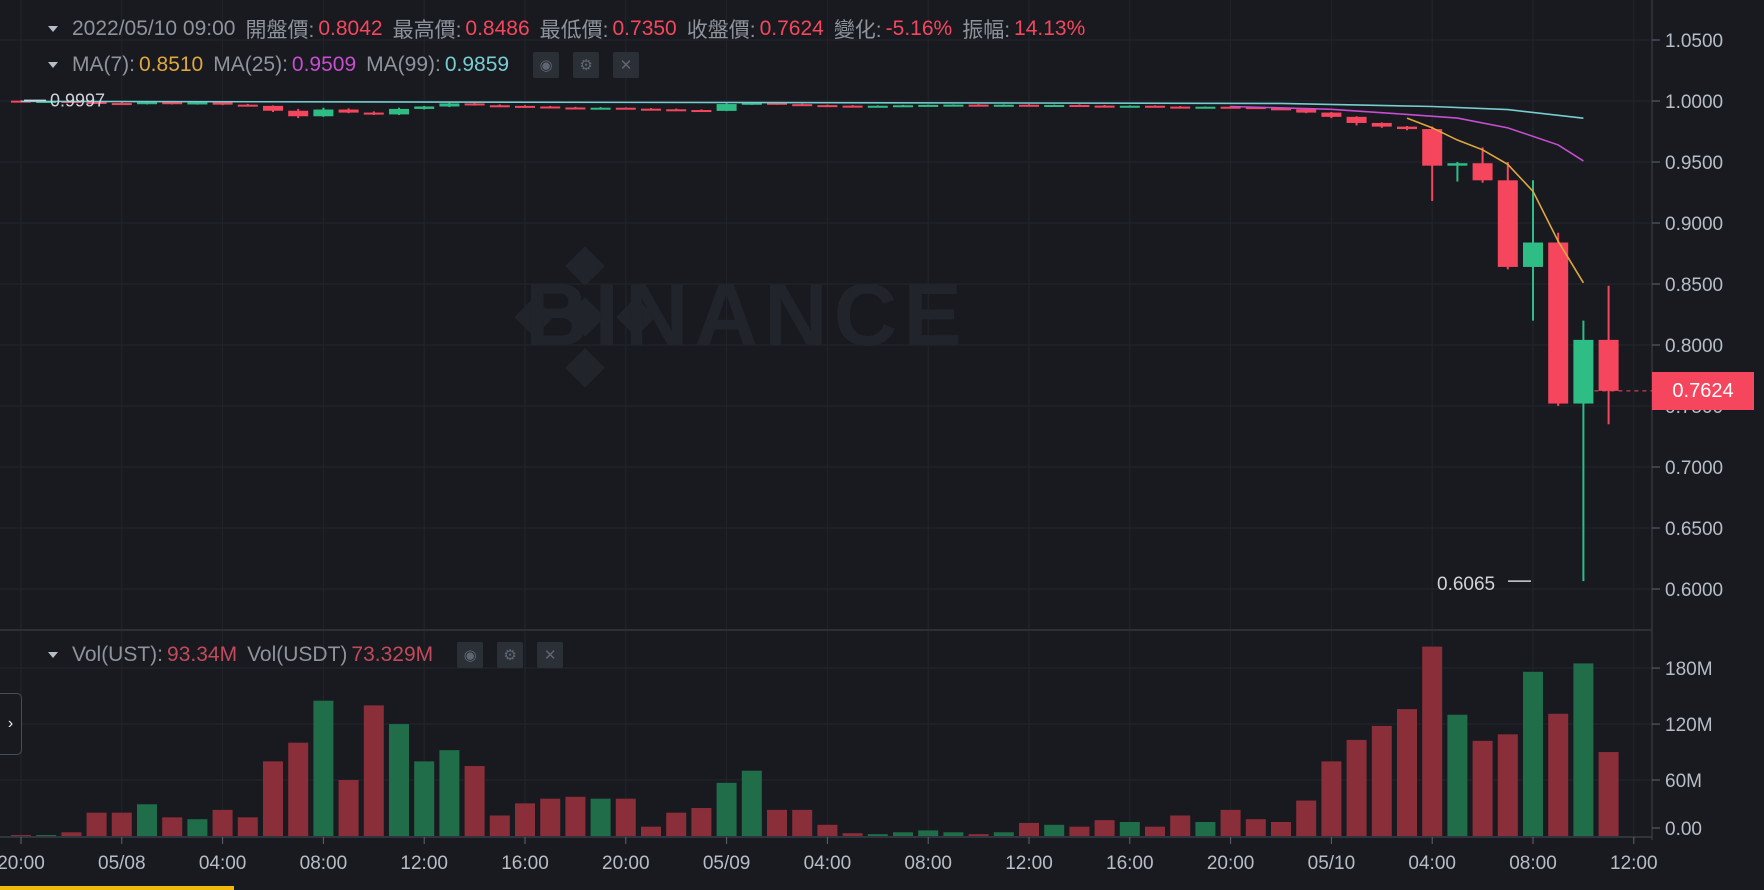 The height and width of the screenshot is (890, 1764). Describe the element at coordinates (171, 64) in the screenshot. I see `ma7-value: 0.8510` at that location.